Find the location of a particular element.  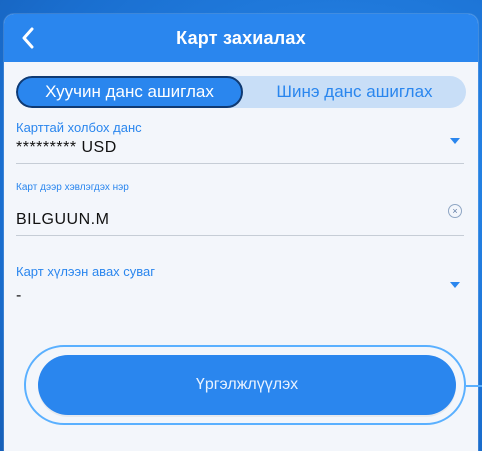

account-type-segmented-control: Хуучин данс ашиглах Шинэ данс ашиглах is located at coordinates (241, 92).